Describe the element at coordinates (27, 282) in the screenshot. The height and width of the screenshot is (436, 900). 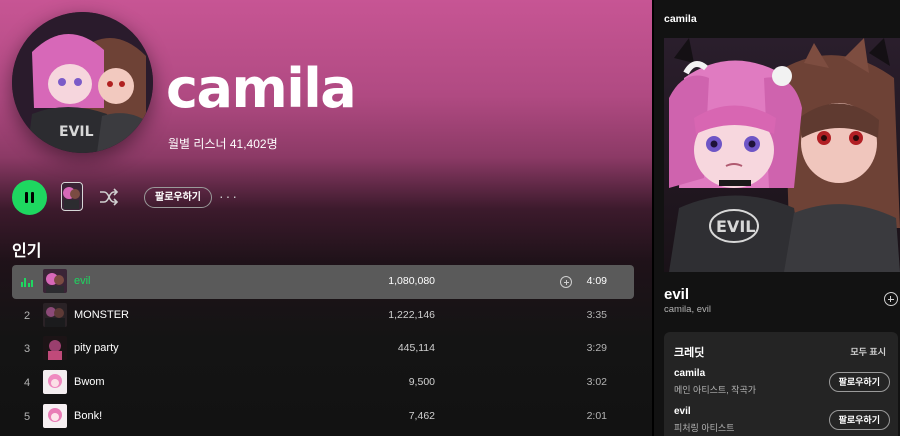
I see `now-playing-equalizer-icon` at that location.